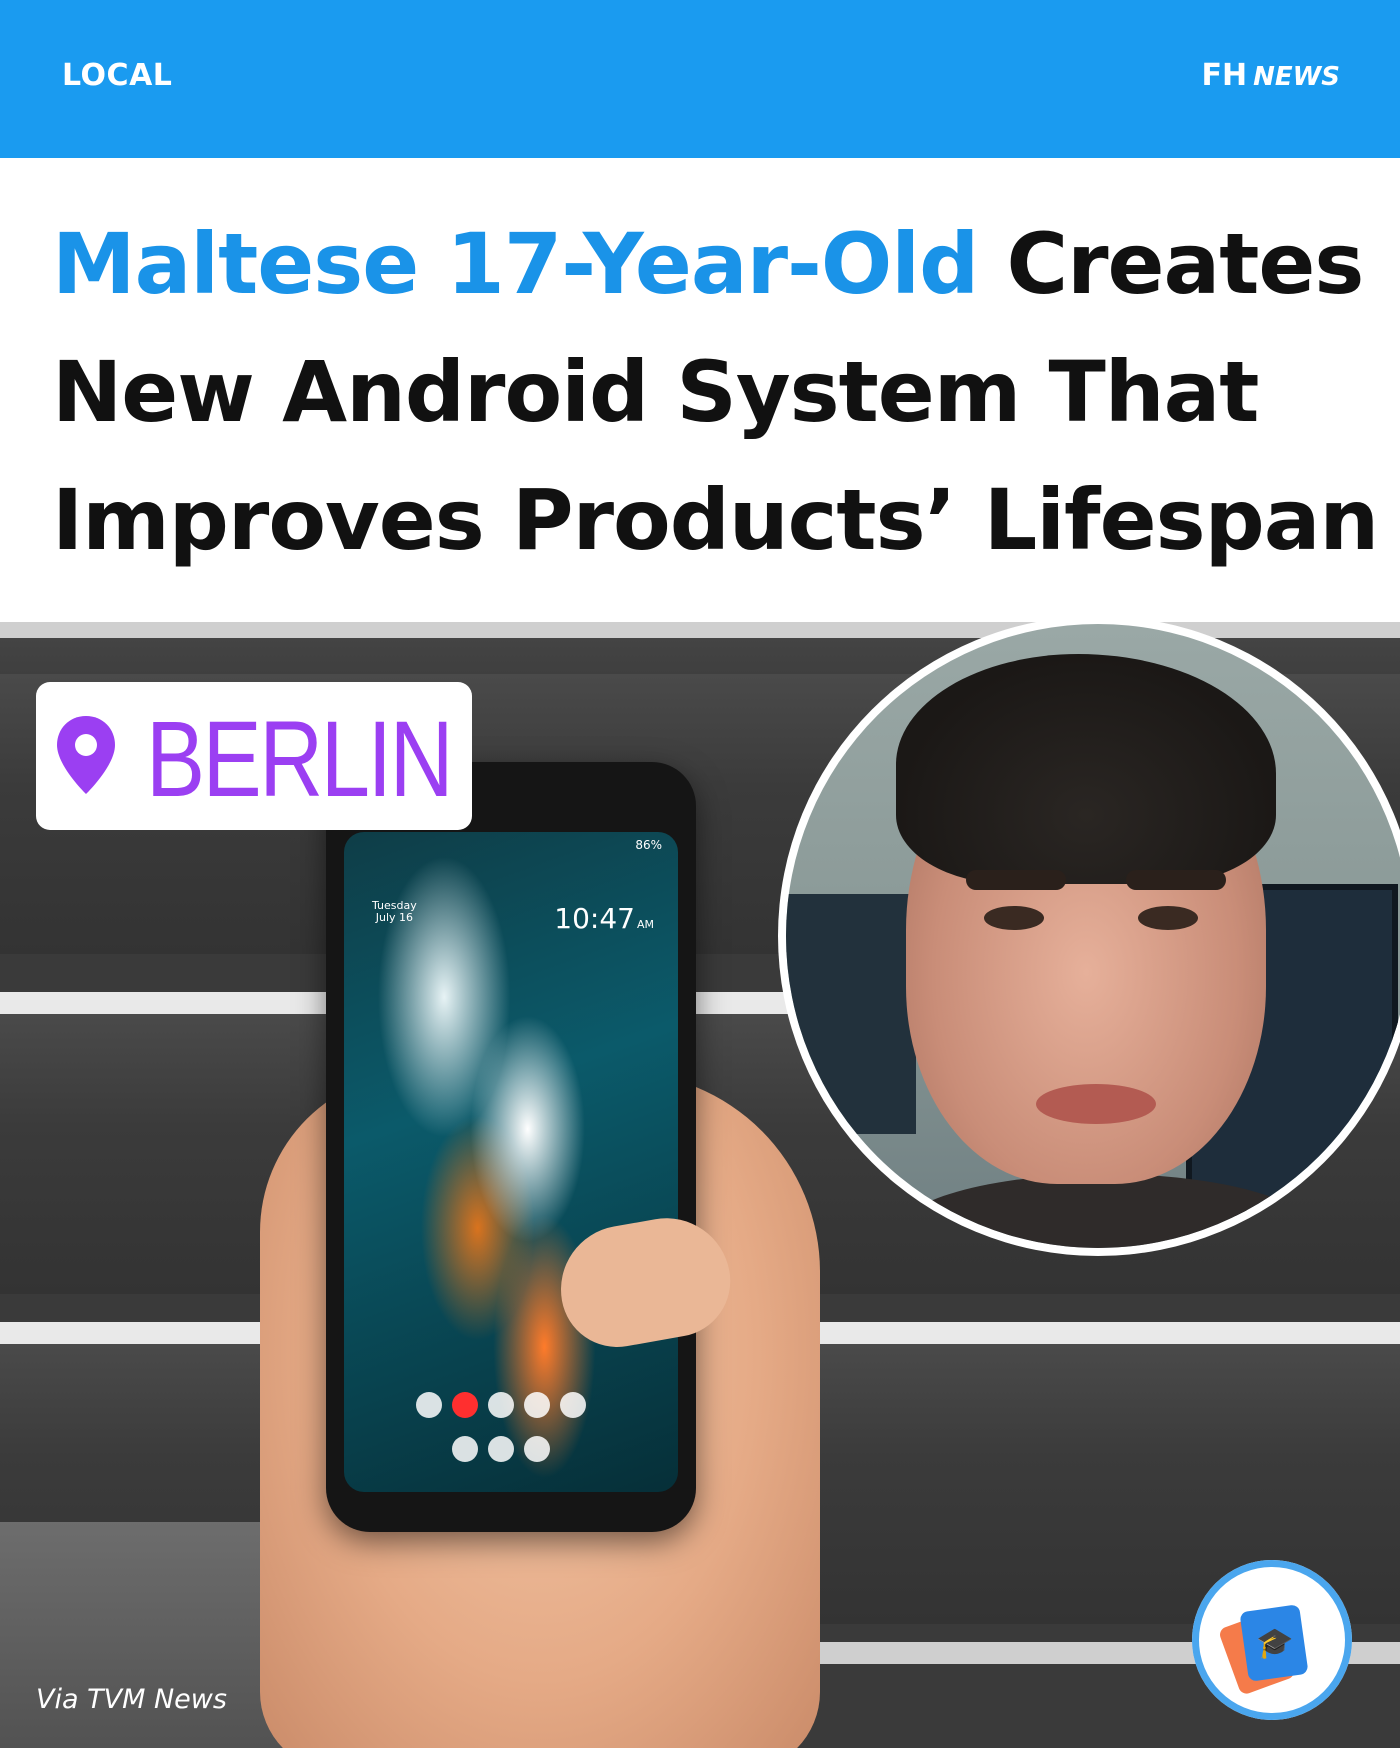 Image resolution: width=1400 pixels, height=1748 pixels. Describe the element at coordinates (1171, 264) in the screenshot. I see `headline-line-1-rest: Creates` at that location.